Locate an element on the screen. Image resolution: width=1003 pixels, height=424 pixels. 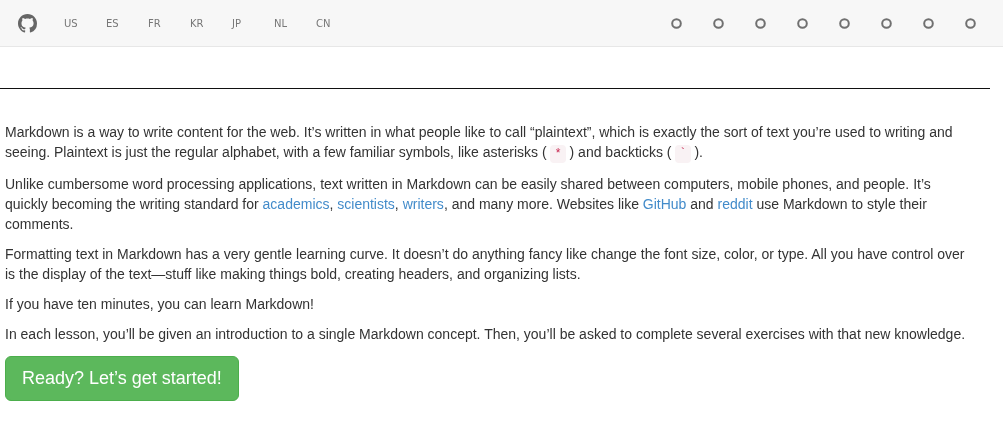
language-link: KR is located at coordinates (211, 23).